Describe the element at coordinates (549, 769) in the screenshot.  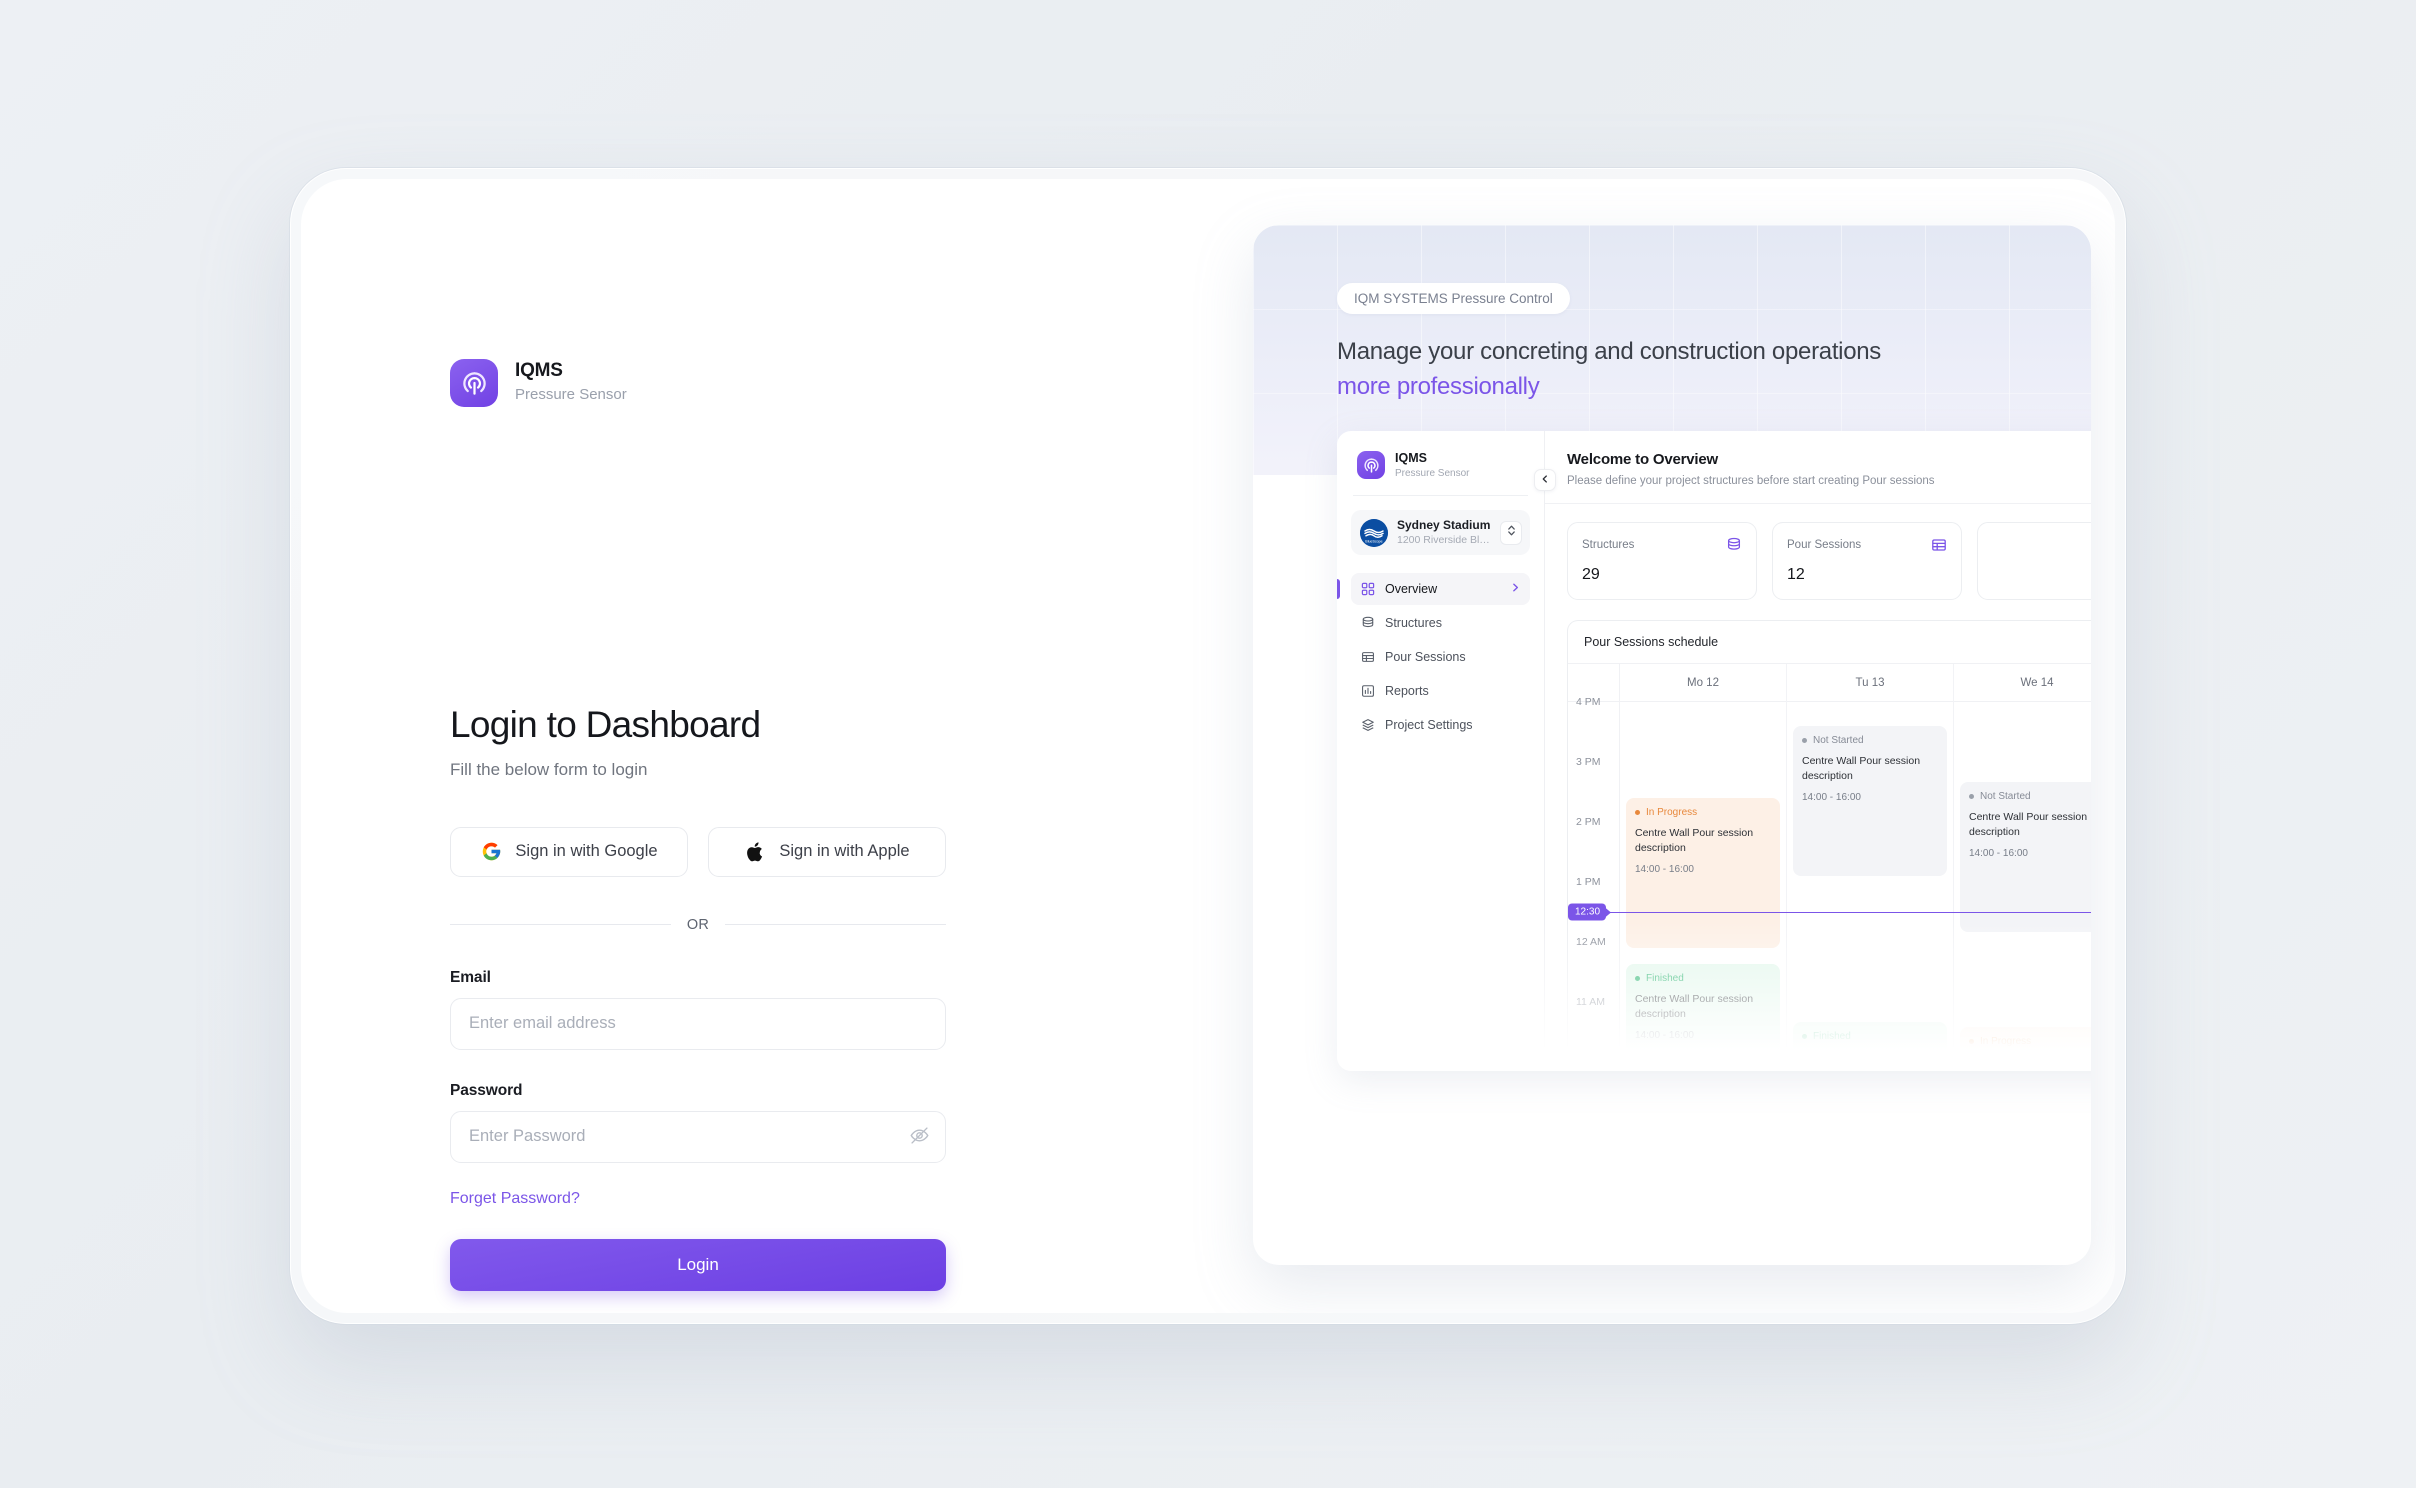
I see `page-subtitle: Fill the below form to login` at that location.